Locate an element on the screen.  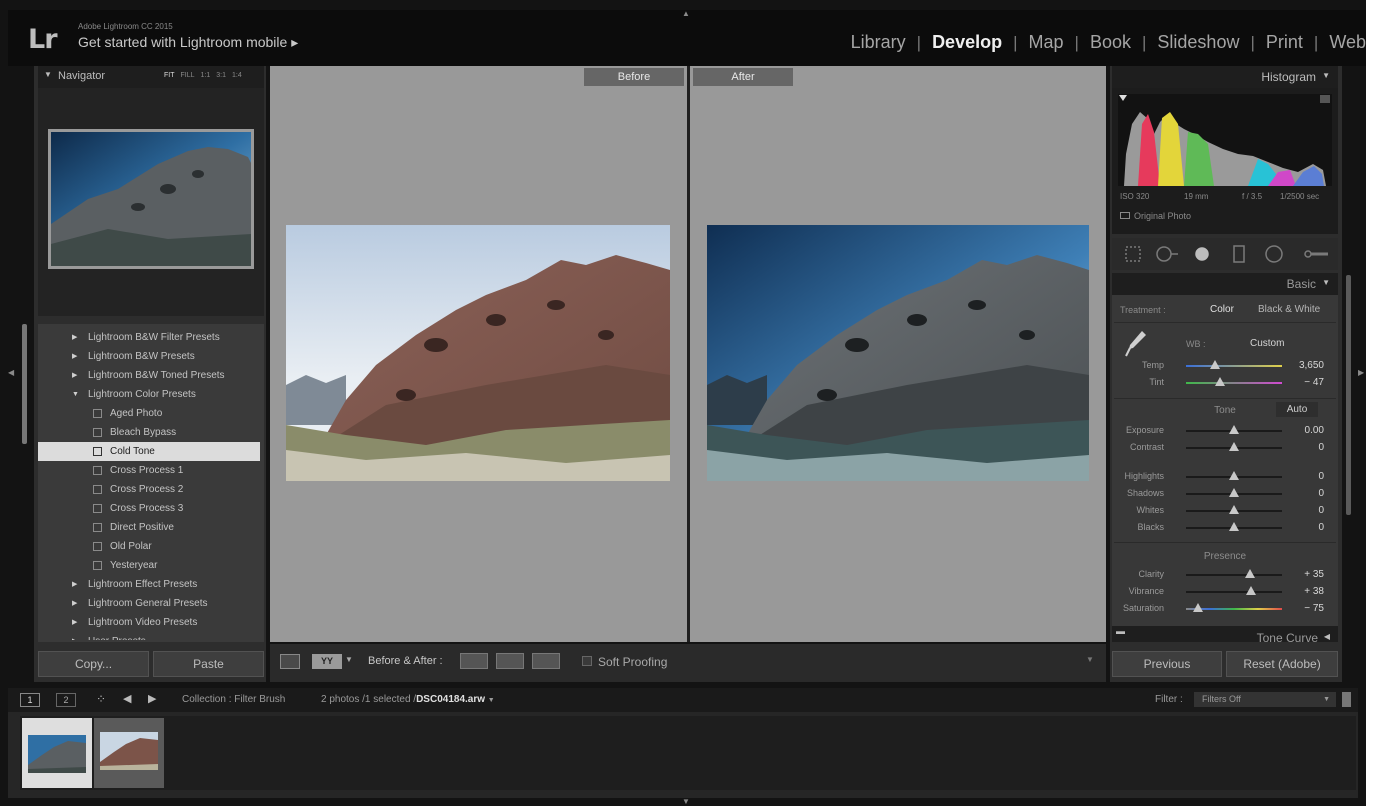
slider-value: + 35 is located at coordinates (1314, 574).